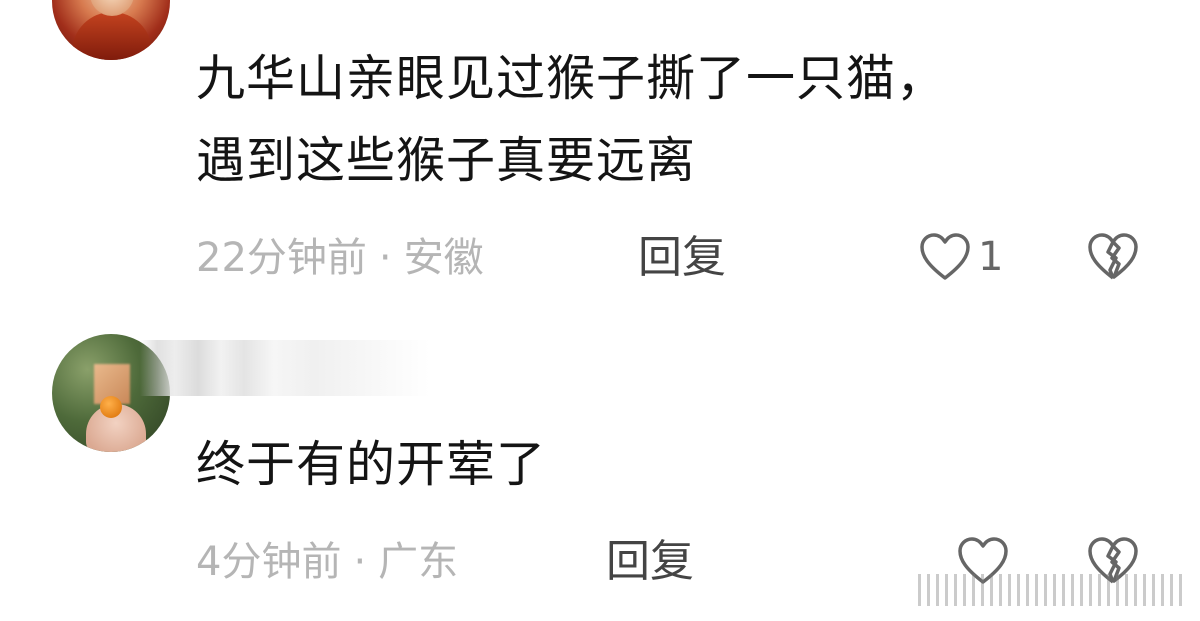  What do you see at coordinates (1051, 590) in the screenshot?
I see `watermark` at bounding box center [1051, 590].